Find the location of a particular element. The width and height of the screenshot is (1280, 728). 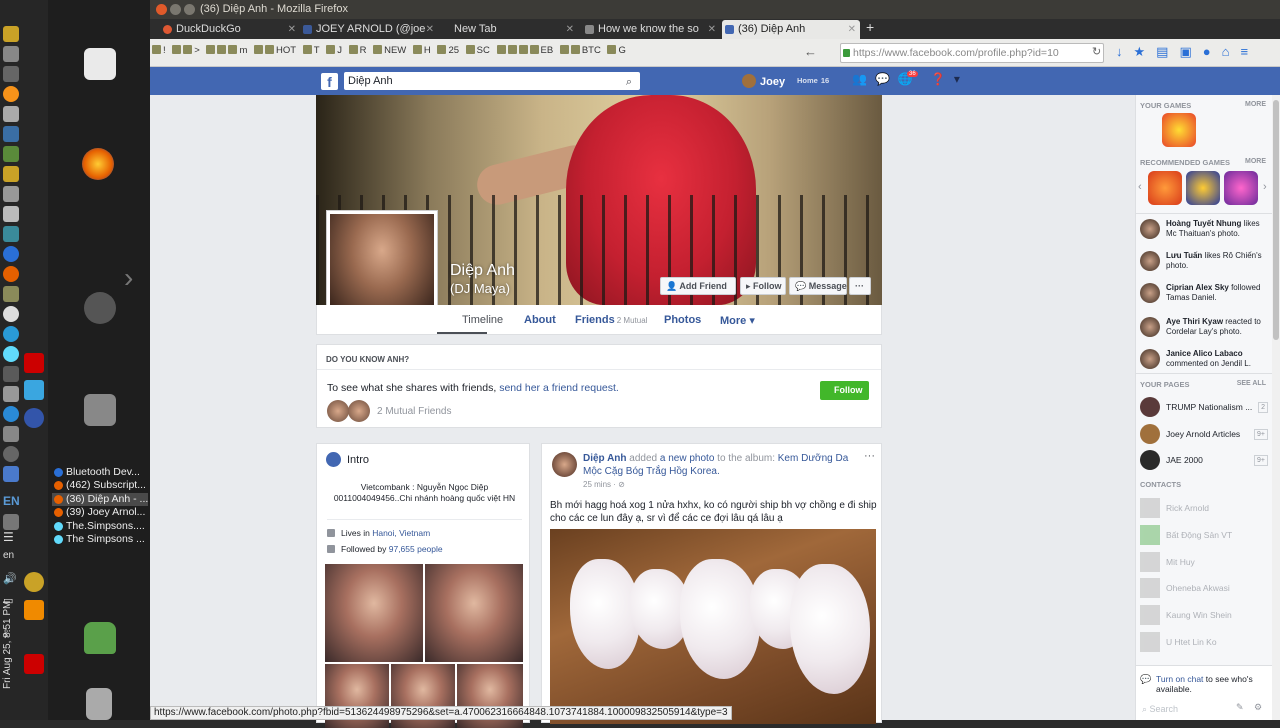

friend-requests-icon: 👥 is located at coordinates (859, 79).